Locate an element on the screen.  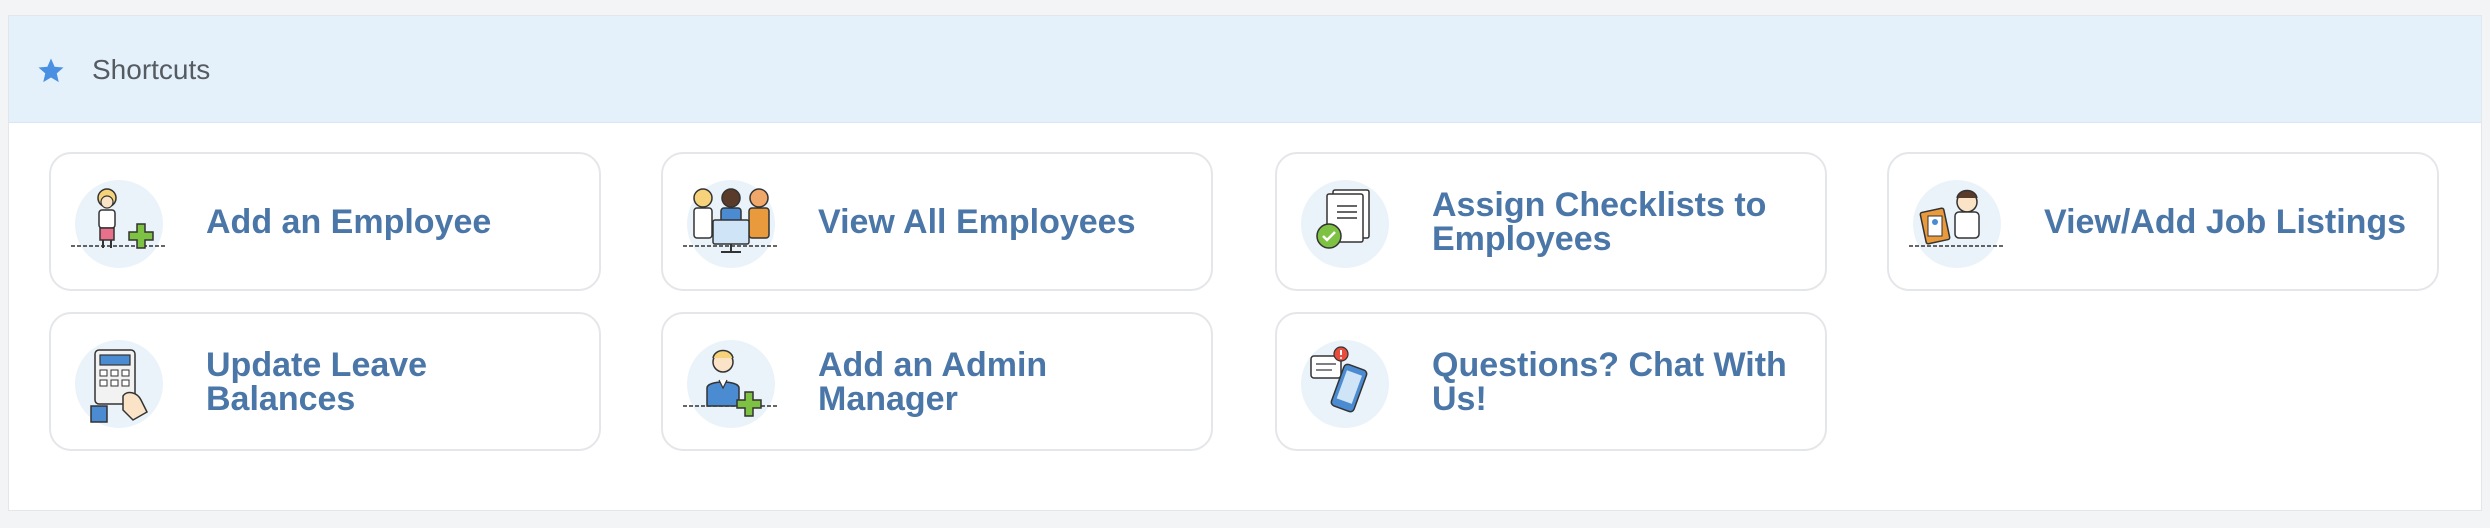
view-employees-shortcut: View All Employees is located at coordinates (937, 221).